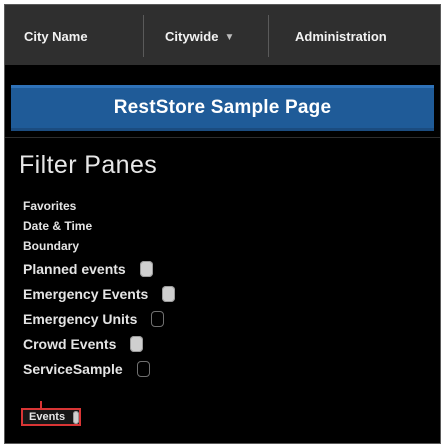 This screenshot has width=445, height=448. Describe the element at coordinates (56, 37) in the screenshot. I see `city-name-link: City Name` at that location.